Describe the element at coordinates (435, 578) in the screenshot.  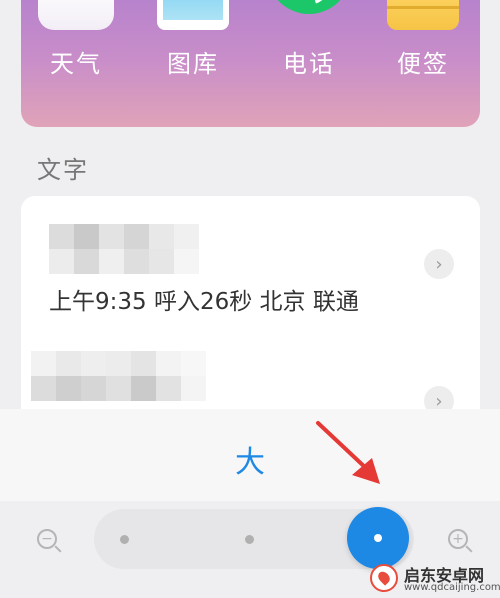
I see `watermark: 启东安卓网 www.qdcaijing.com` at that location.